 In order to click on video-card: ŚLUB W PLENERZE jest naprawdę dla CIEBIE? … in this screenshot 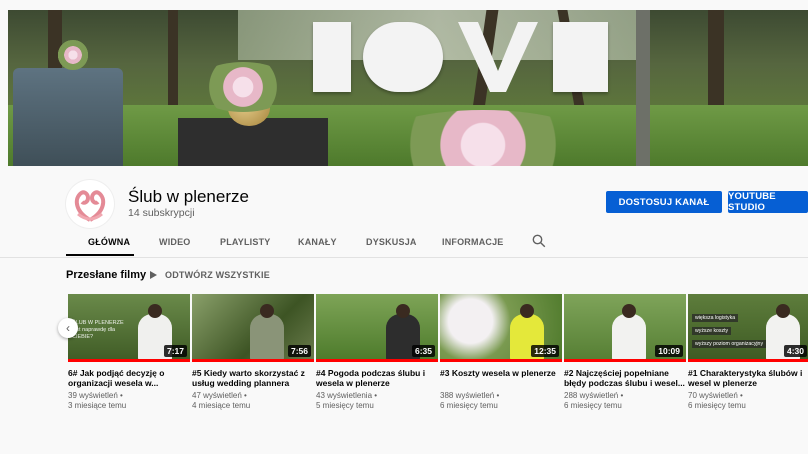, I will do `click(129, 352)`.